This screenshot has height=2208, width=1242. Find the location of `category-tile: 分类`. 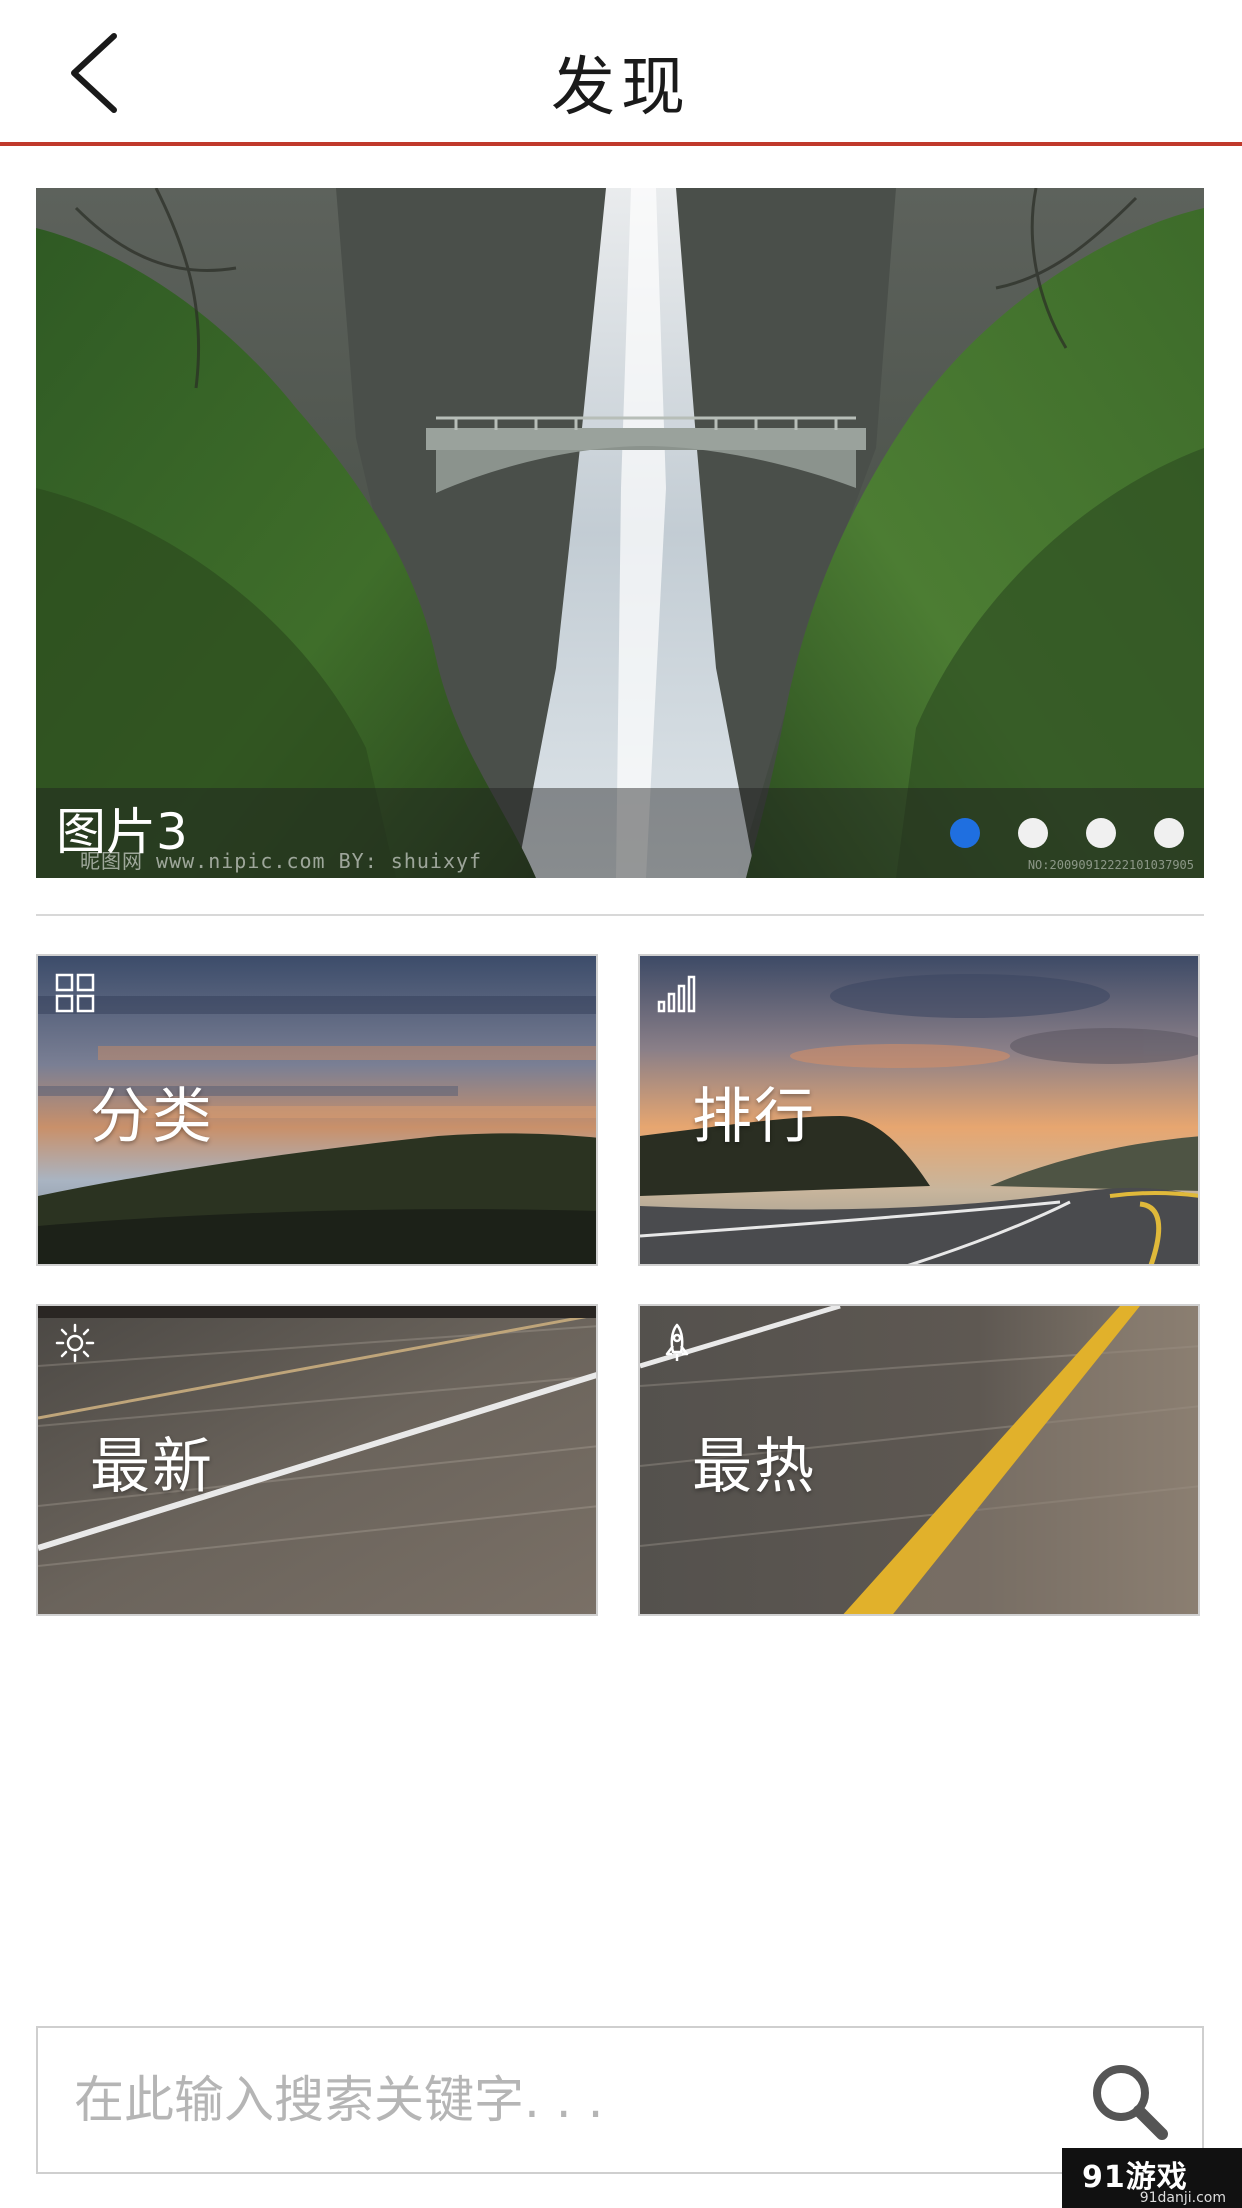

category-tile: 分类 is located at coordinates (317, 1110).